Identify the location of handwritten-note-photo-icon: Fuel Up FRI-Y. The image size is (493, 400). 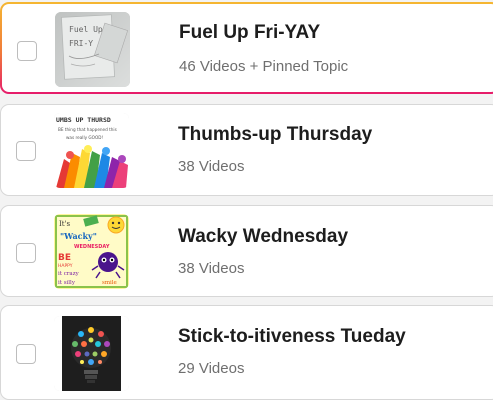
(92, 49).